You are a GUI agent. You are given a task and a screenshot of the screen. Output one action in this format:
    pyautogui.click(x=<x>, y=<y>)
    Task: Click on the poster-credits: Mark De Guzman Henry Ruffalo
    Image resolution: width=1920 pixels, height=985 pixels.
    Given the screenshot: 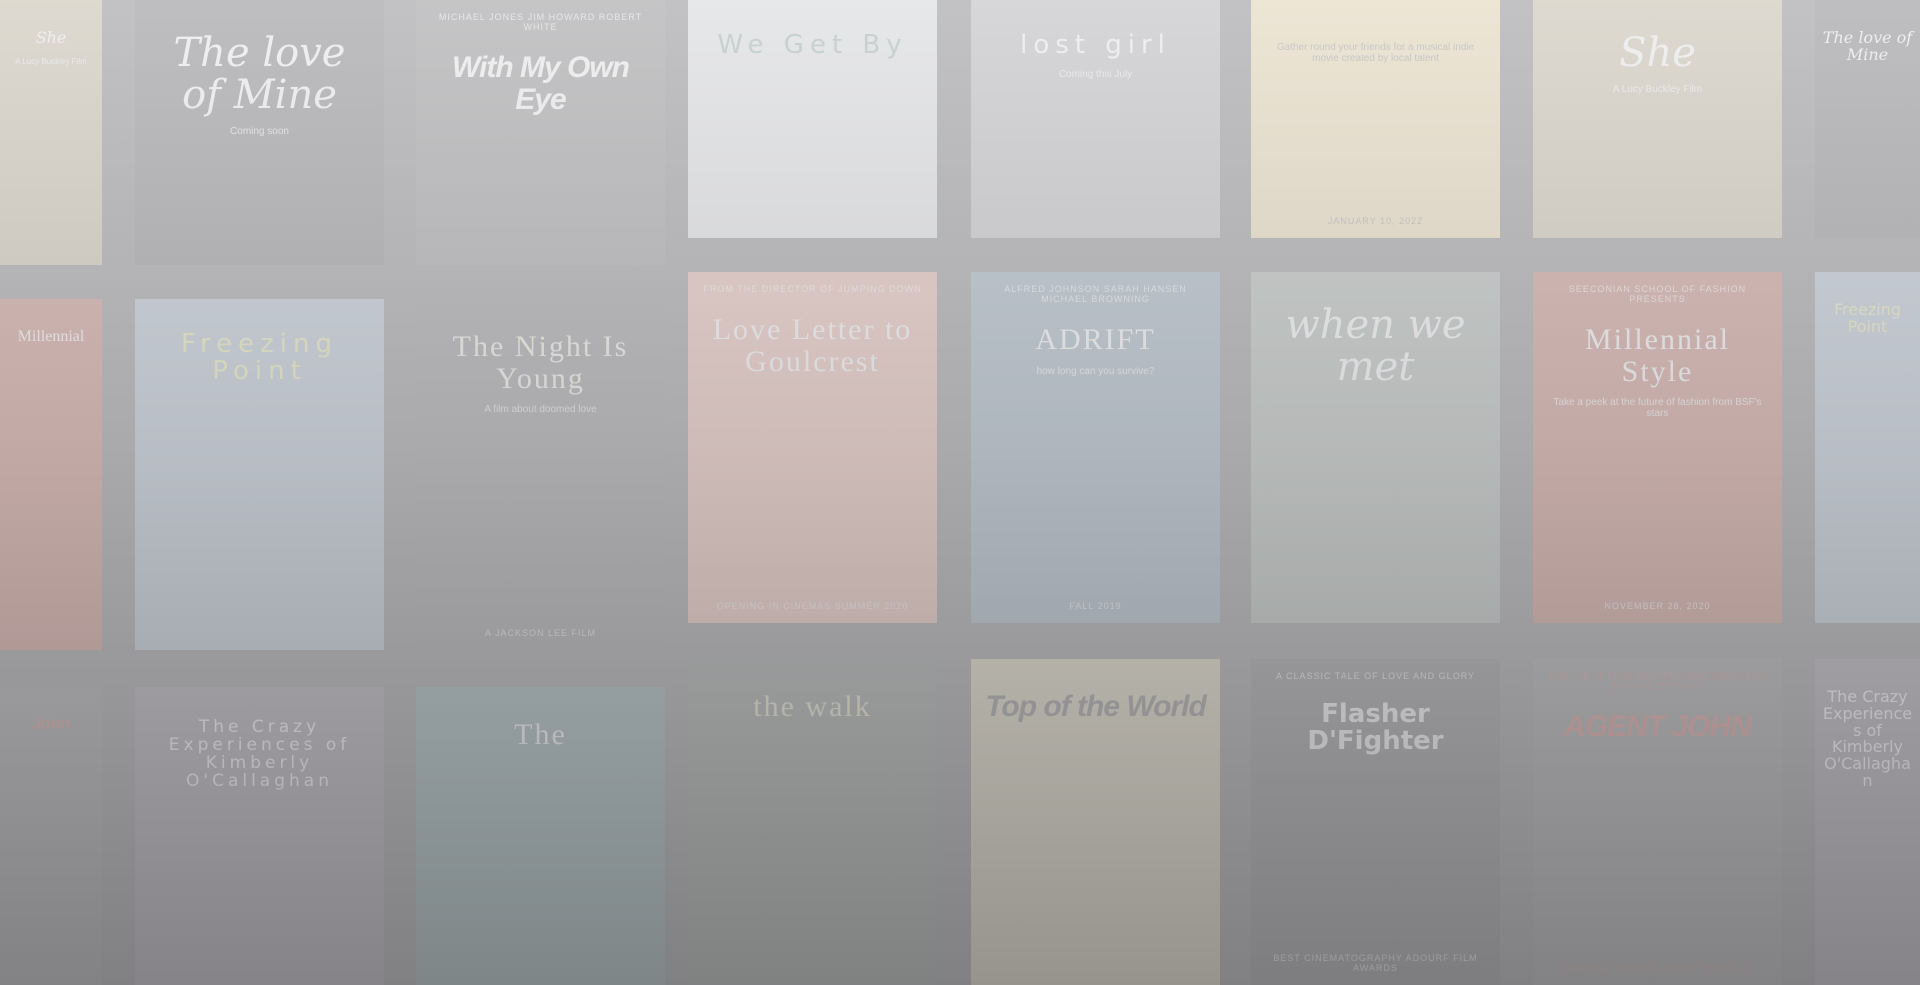 What is the action you would take?
    pyautogui.click(x=1657, y=968)
    